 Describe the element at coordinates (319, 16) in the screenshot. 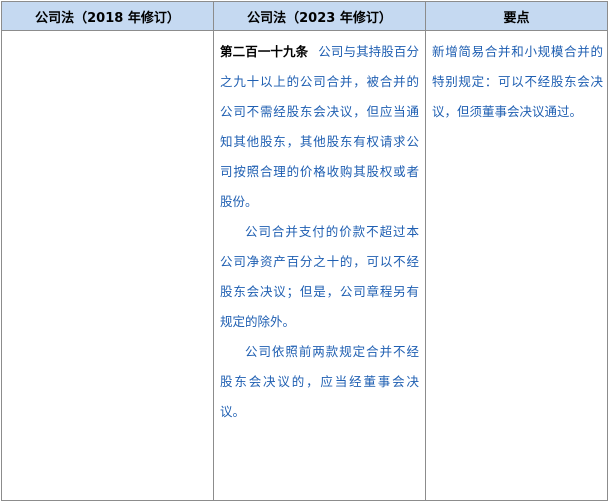

I see `header-2023: 公司法（2023 年修订）` at that location.